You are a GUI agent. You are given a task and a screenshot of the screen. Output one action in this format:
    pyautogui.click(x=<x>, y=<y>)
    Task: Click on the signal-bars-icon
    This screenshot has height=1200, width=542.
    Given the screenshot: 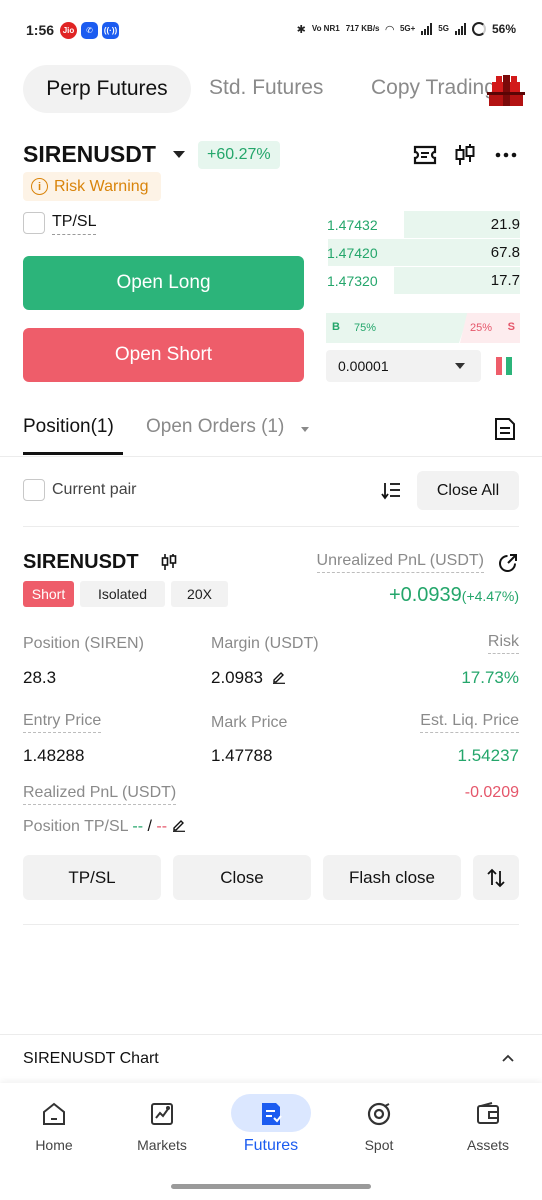 What is the action you would take?
    pyautogui.click(x=427, y=29)
    